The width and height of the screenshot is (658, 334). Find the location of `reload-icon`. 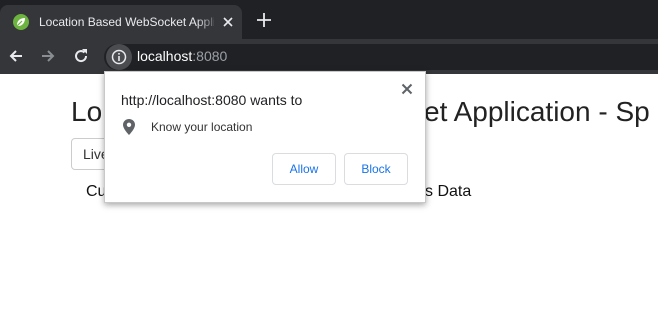

reload-icon is located at coordinates (81, 56).